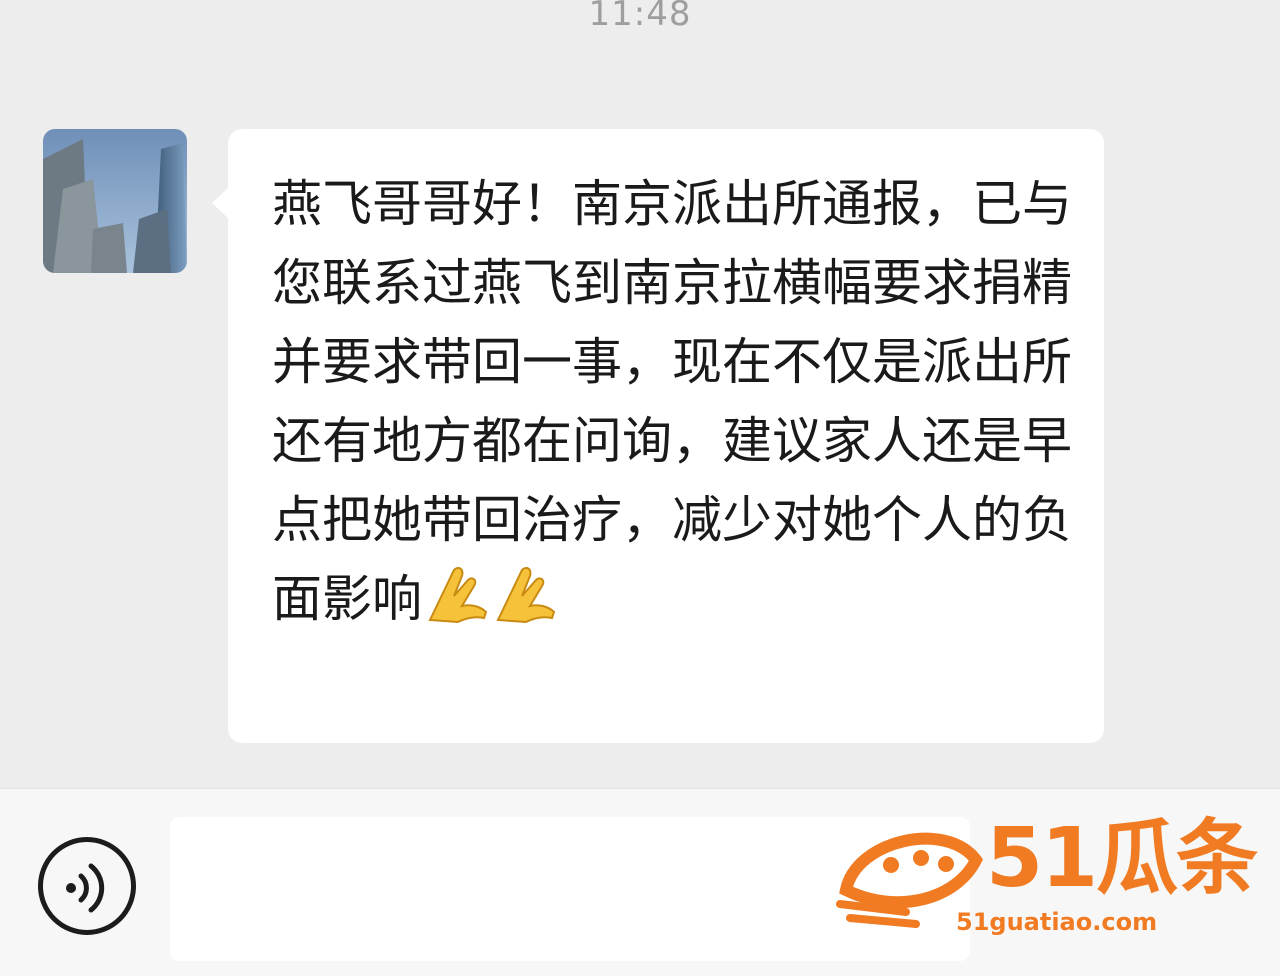 The image size is (1280, 976). I want to click on watermark-url: 51guatiao.com, so click(1057, 922).